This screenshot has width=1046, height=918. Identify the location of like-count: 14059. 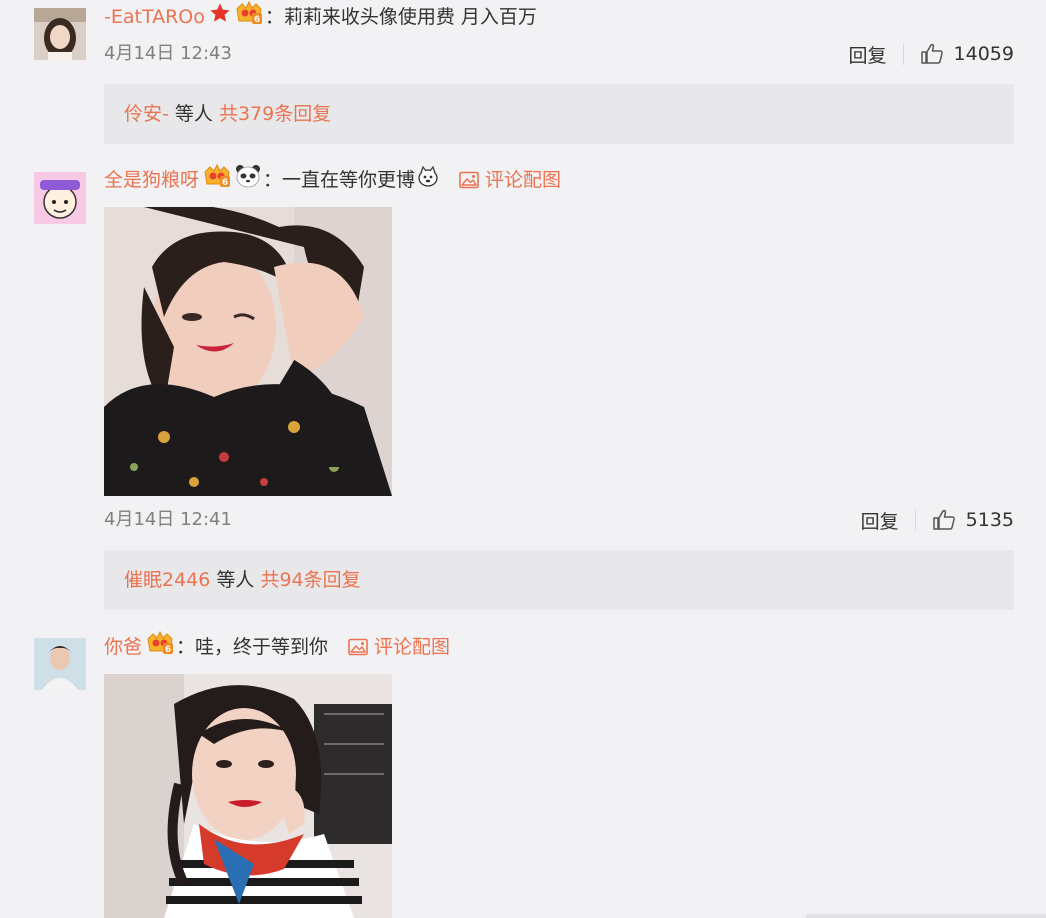
(983, 54).